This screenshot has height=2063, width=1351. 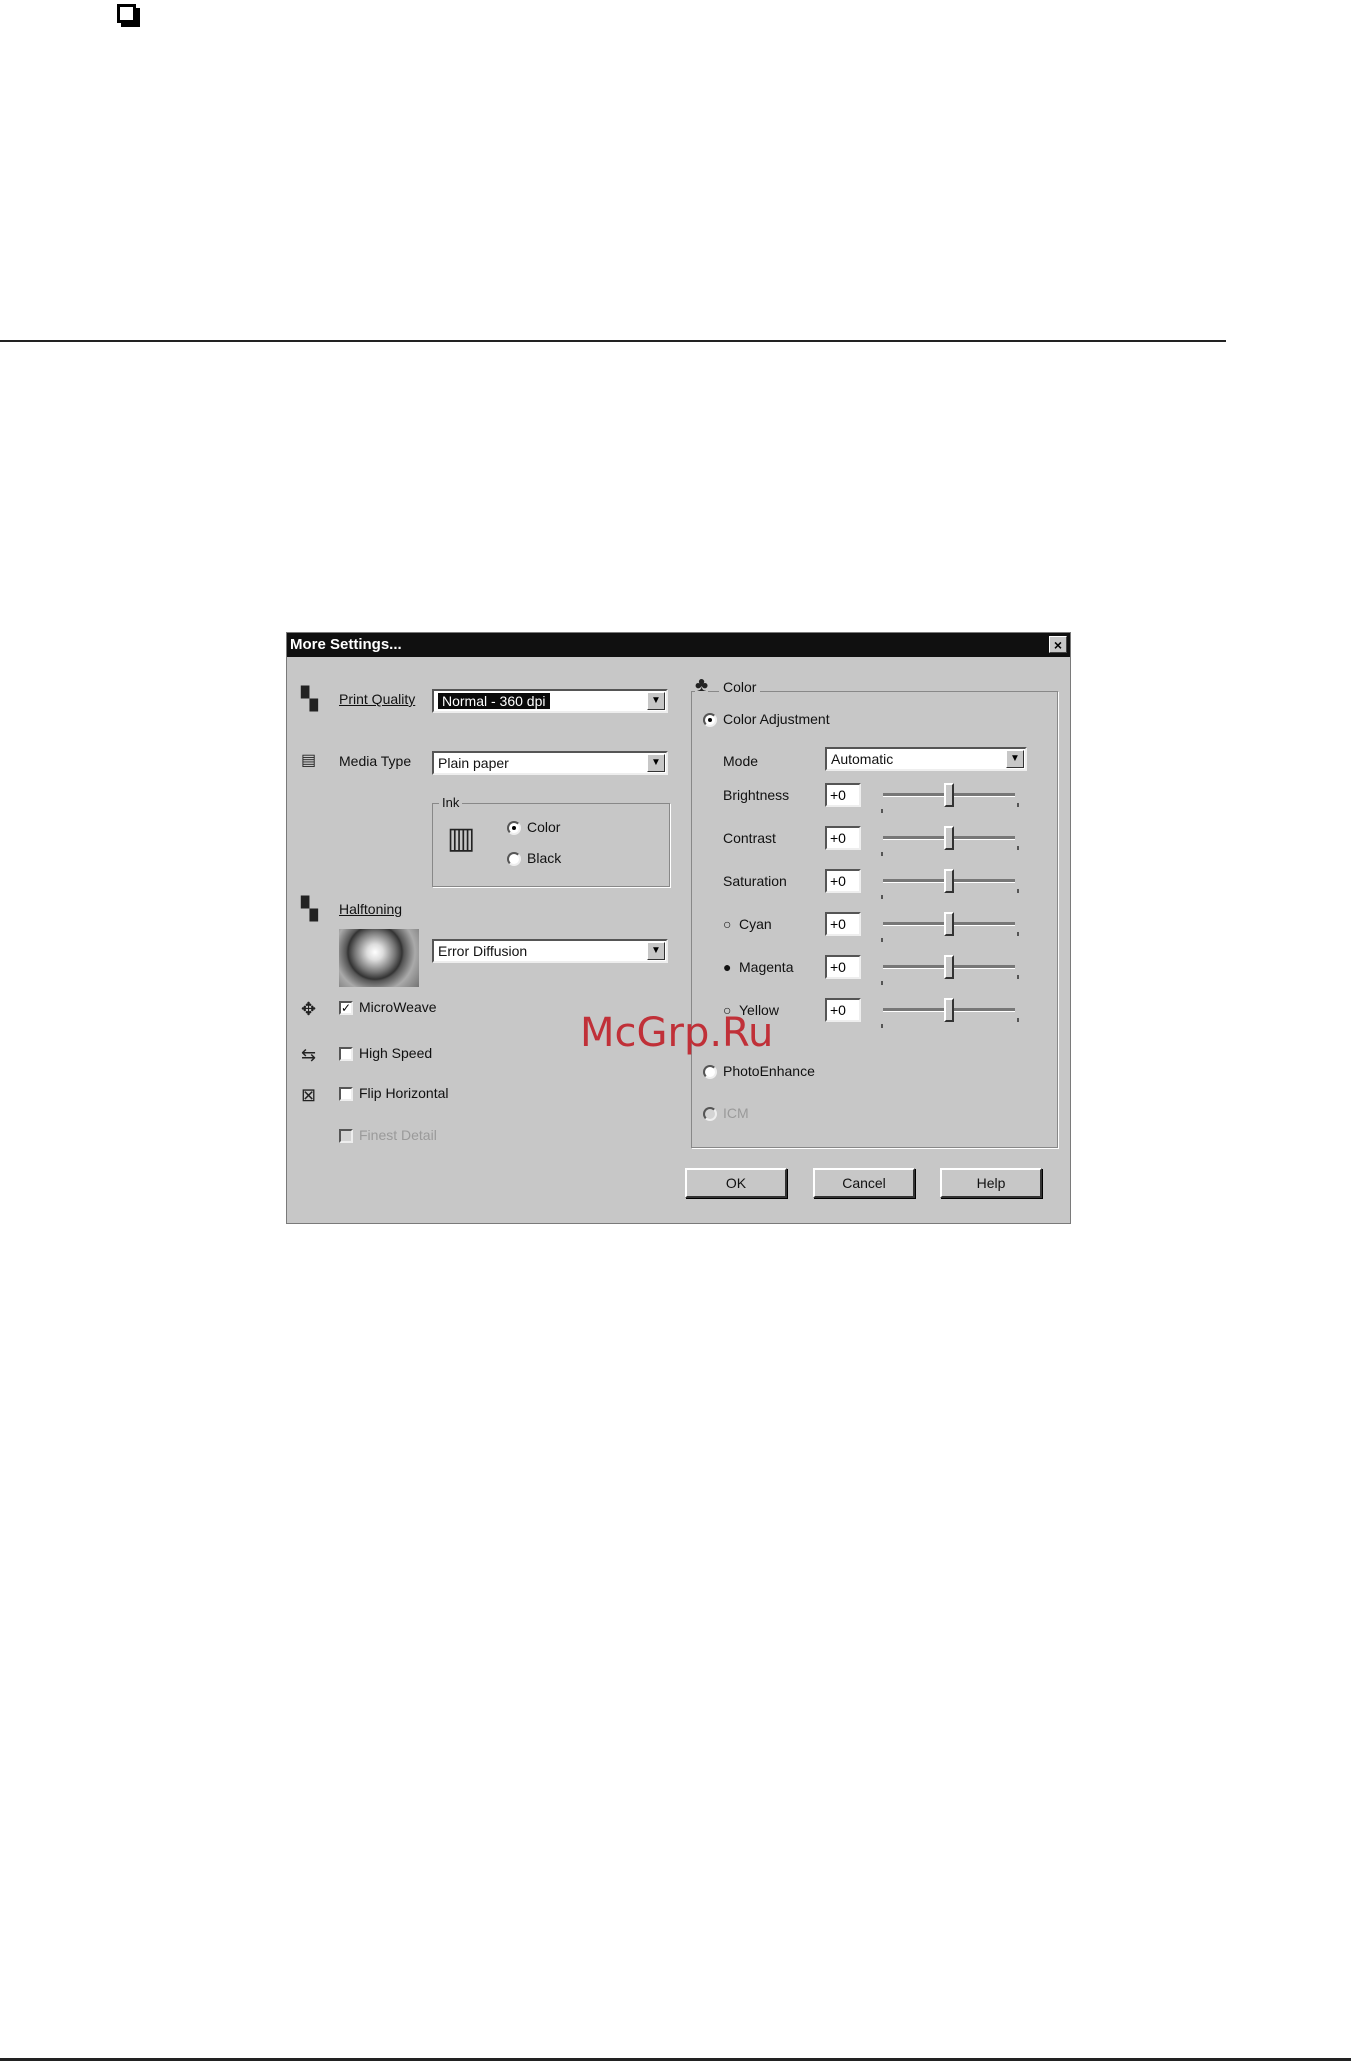 I want to click on slider-label-saturation: Saturation, so click(x=755, y=881).